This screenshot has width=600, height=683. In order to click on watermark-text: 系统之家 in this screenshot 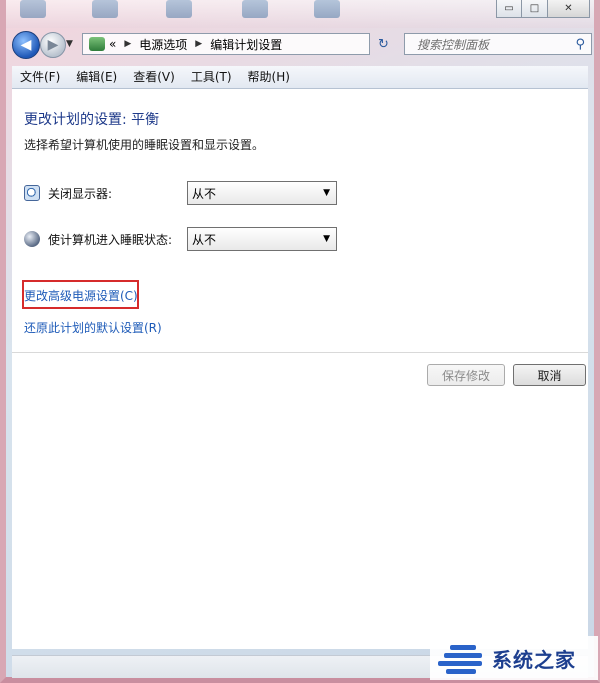, I will do `click(534, 659)`.